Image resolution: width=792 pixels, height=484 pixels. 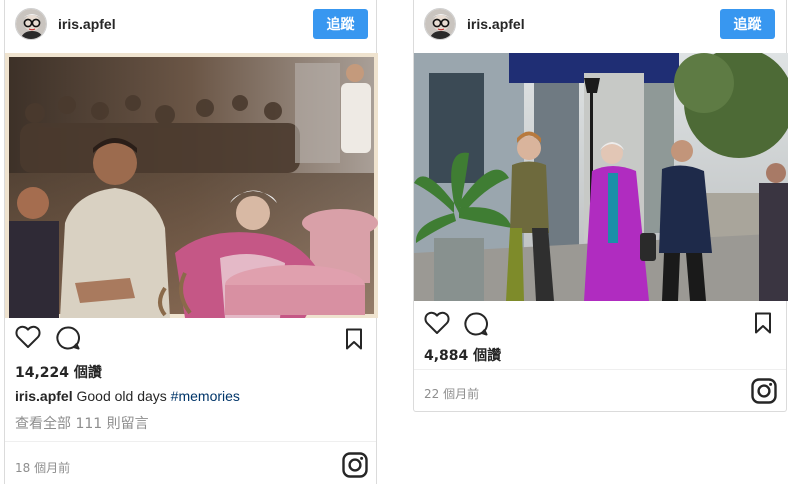 What do you see at coordinates (462, 355) in the screenshot?
I see `likes-count: 4,884 個讚` at bounding box center [462, 355].